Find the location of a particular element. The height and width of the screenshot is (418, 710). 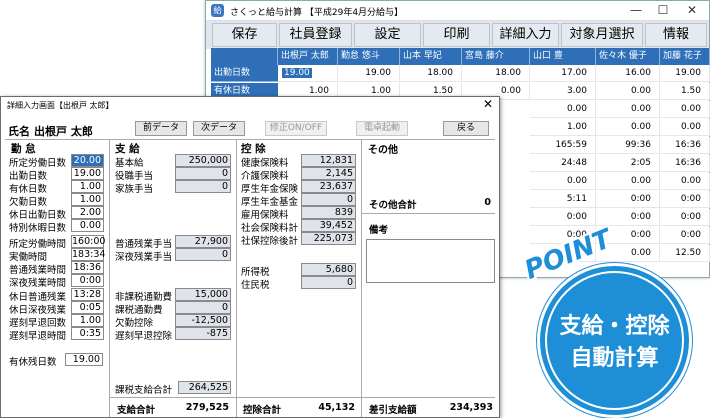

calculator-button: 電卓起動 is located at coordinates (382, 128).